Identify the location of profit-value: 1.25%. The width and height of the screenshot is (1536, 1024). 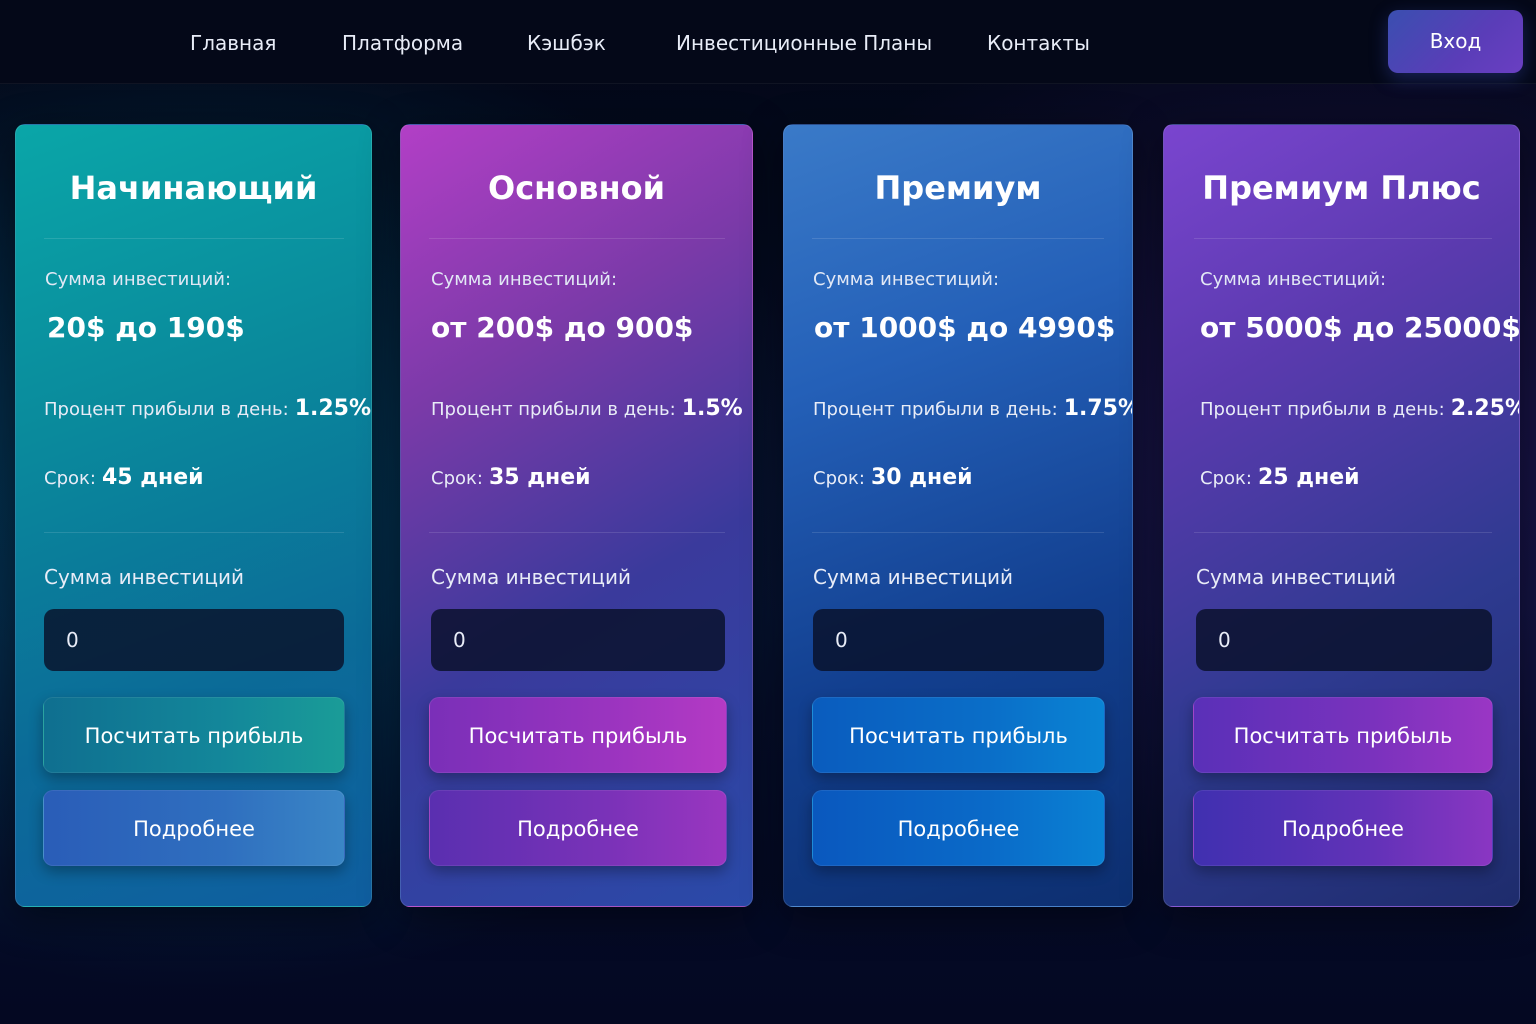
(333, 408).